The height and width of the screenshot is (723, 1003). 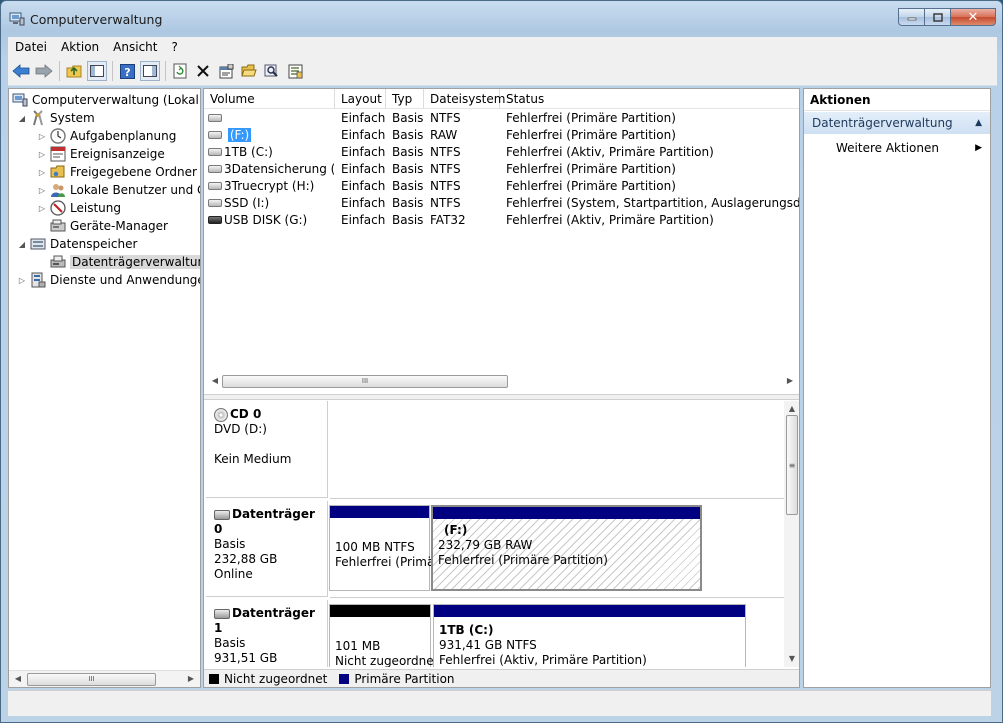 I want to click on disk-line: DVD (D:), so click(x=240, y=429).